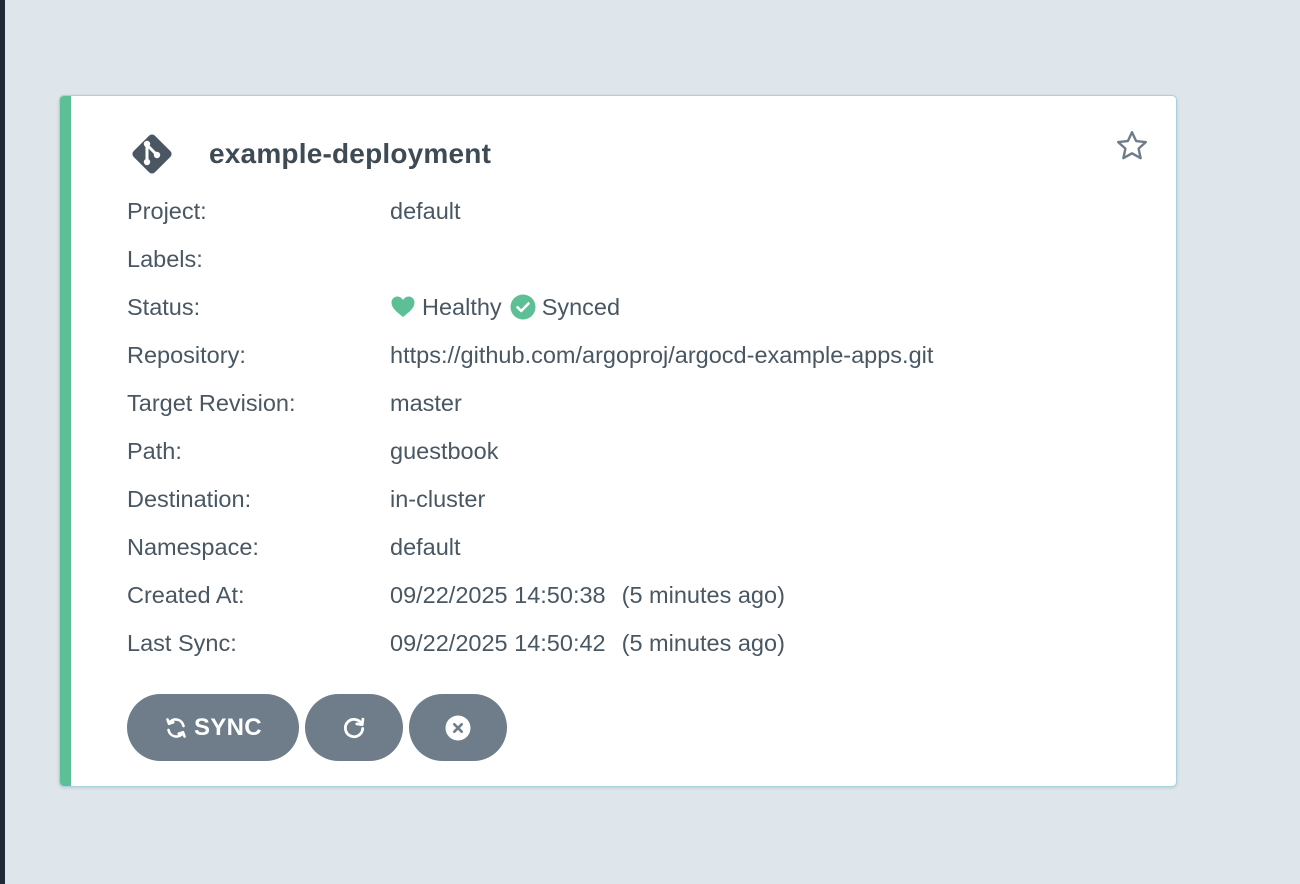 The height and width of the screenshot is (884, 1300). I want to click on action-buttons: SYNC, so click(320, 727).